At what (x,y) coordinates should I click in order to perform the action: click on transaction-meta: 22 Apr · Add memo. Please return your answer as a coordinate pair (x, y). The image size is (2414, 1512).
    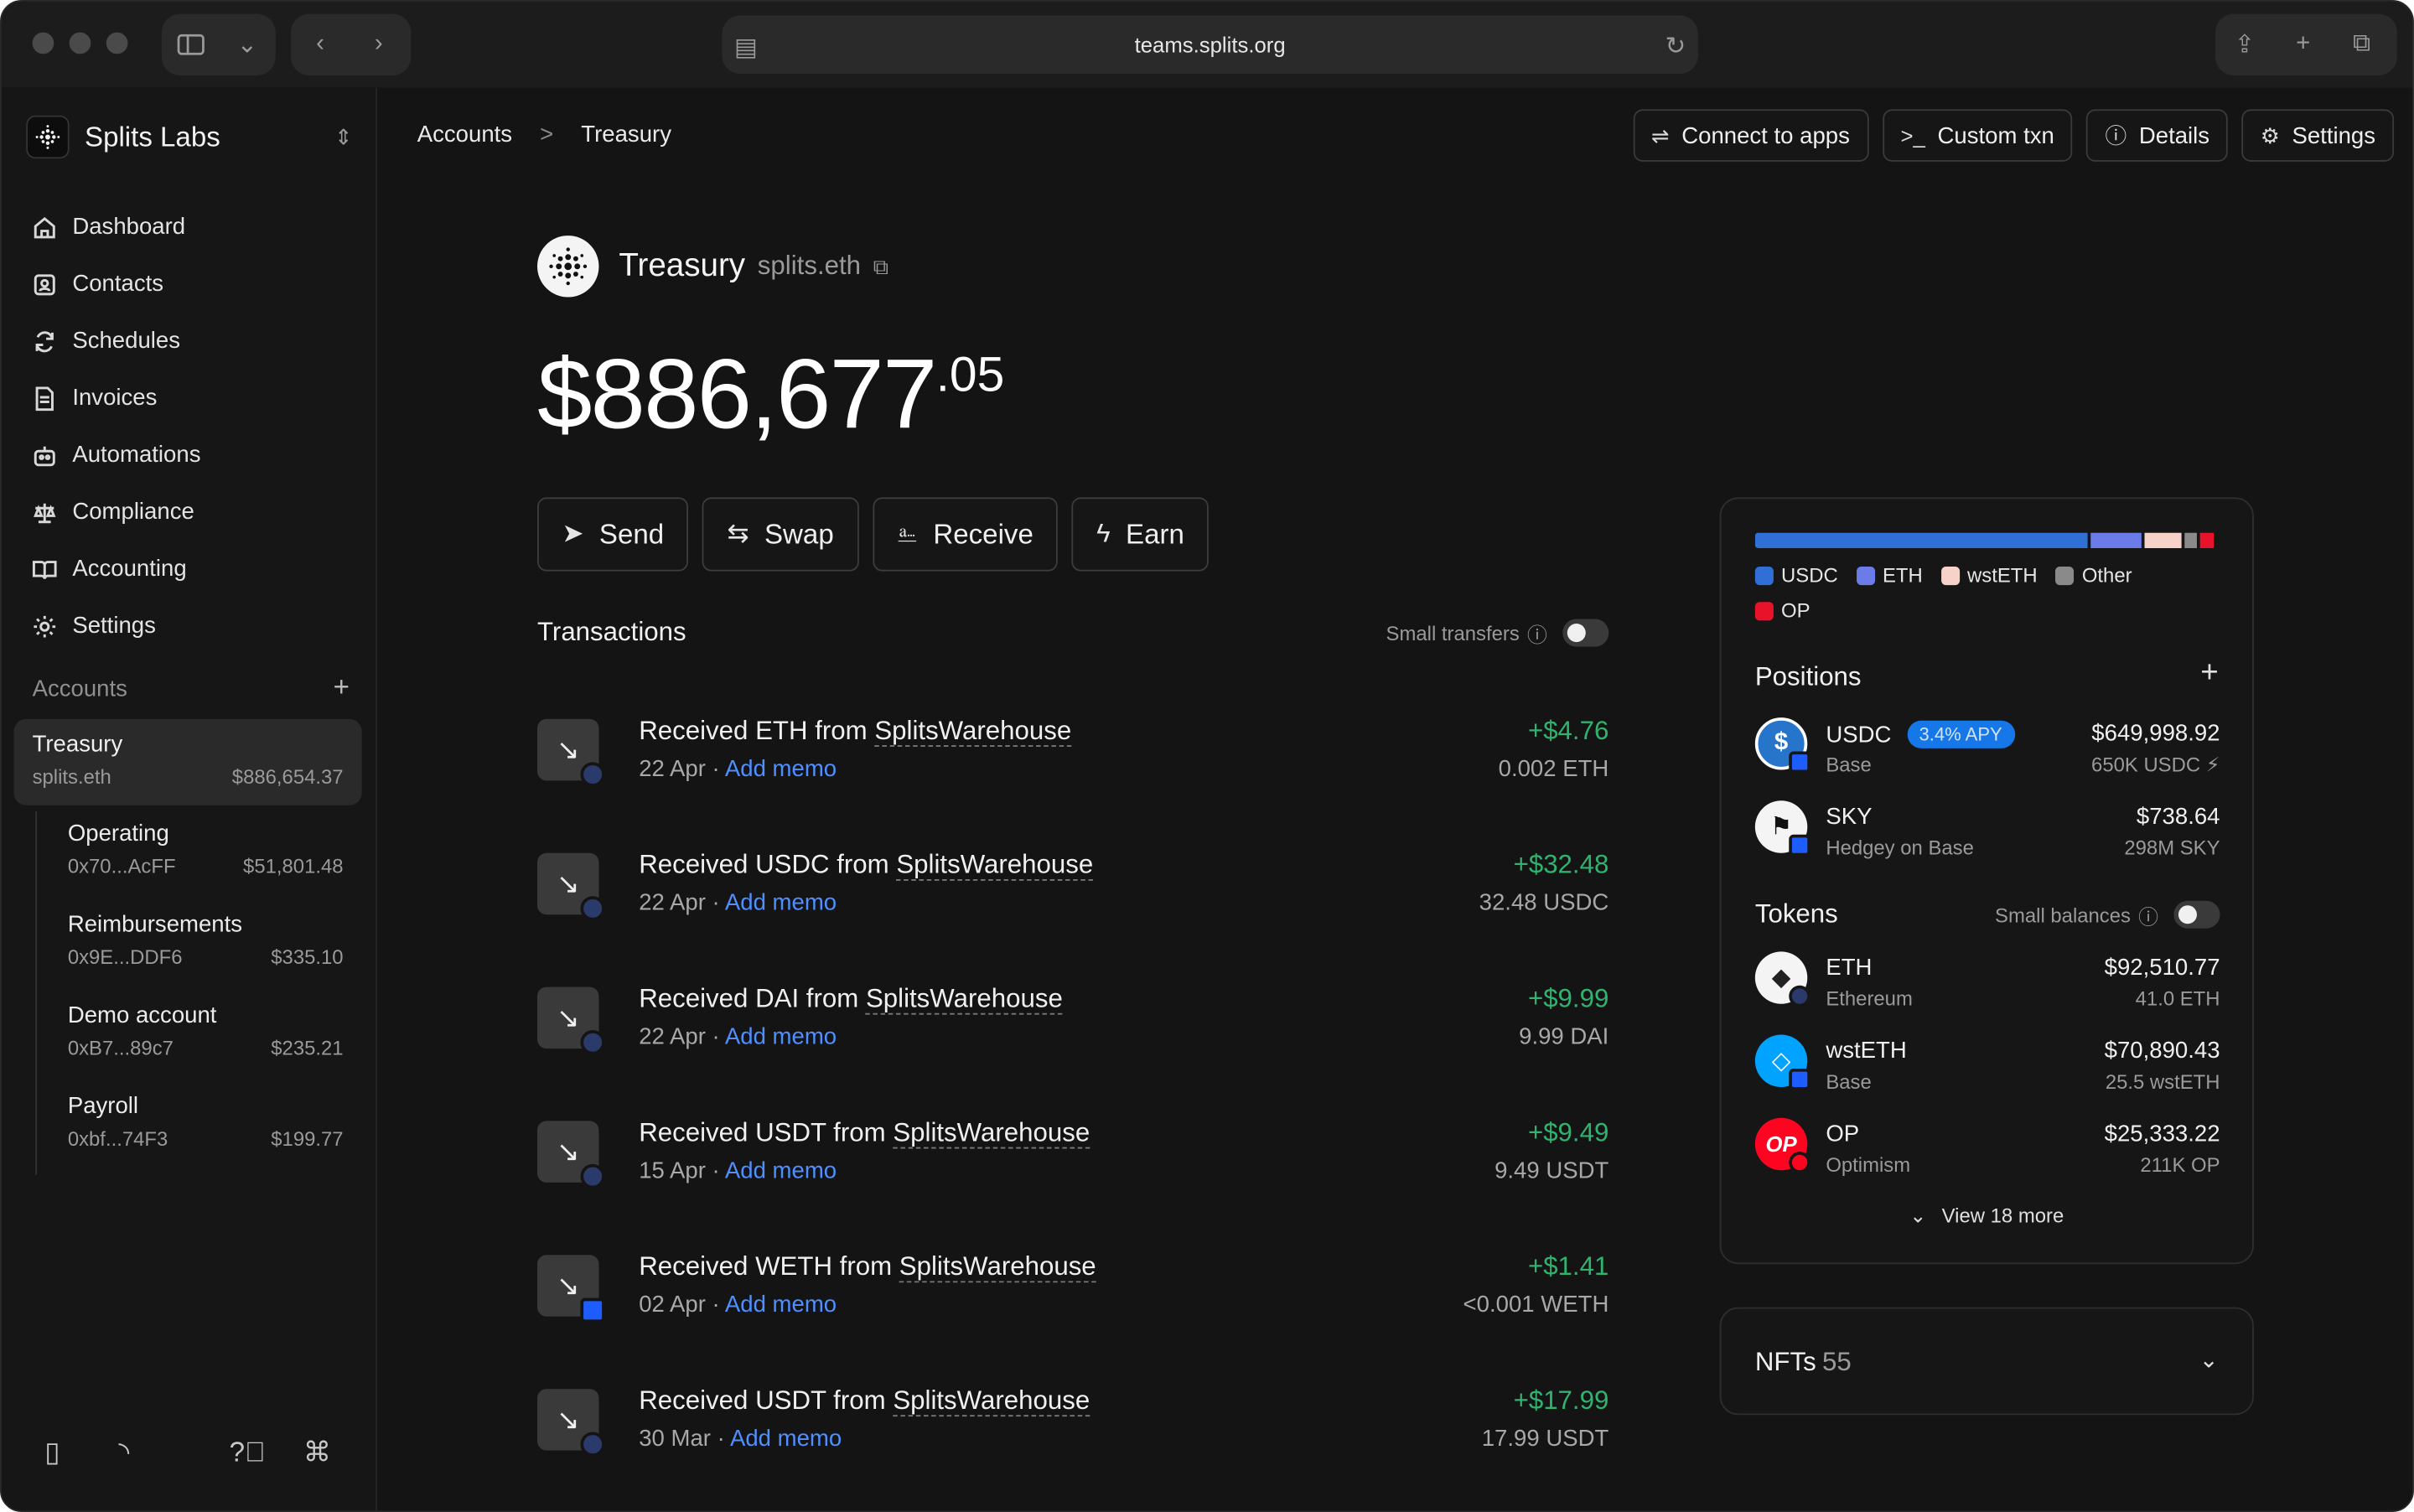
    Looking at the image, I should click on (738, 1036).